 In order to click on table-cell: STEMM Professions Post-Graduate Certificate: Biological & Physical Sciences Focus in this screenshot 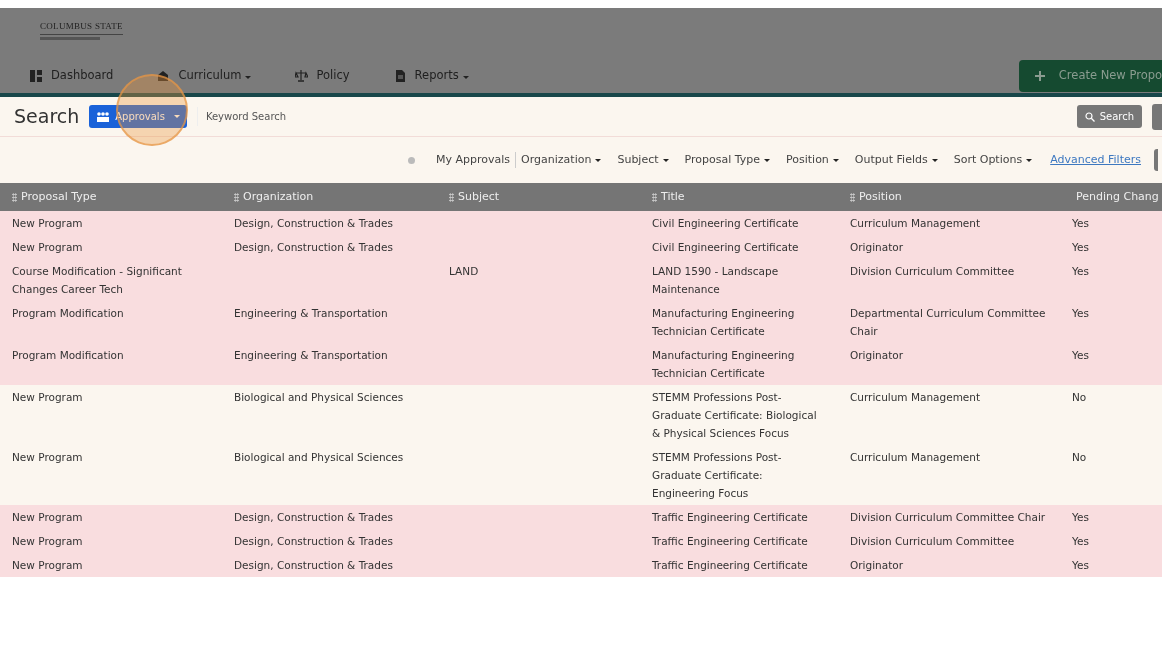, I will do `click(734, 415)`.